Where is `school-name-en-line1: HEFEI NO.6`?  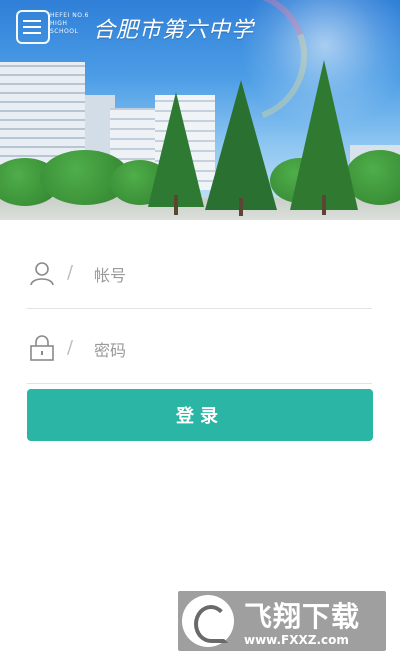 school-name-en-line1: HEFEI NO.6 is located at coordinates (69, 15).